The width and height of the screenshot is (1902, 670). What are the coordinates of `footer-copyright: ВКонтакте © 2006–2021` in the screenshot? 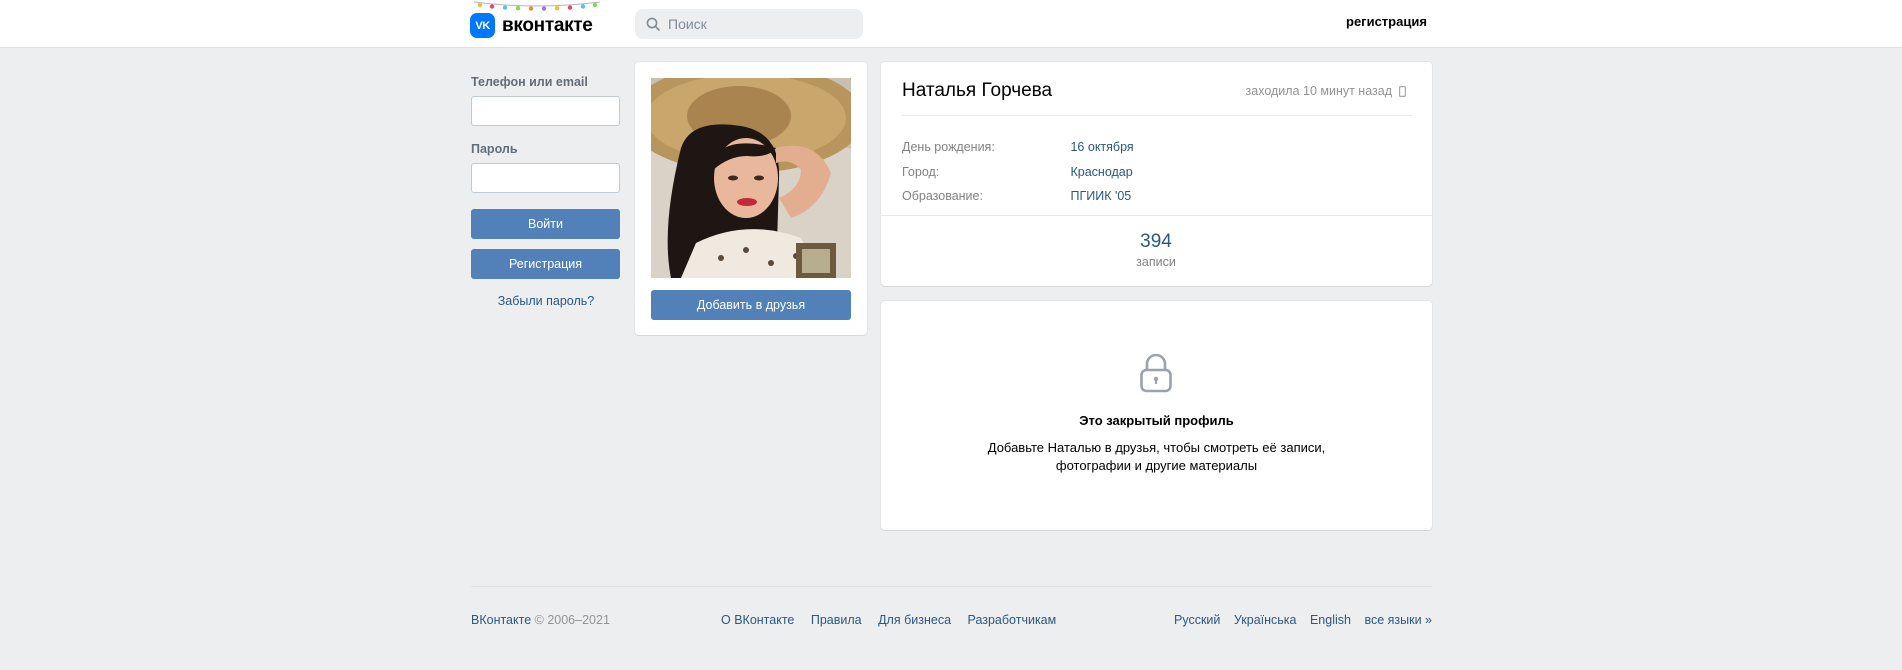 It's located at (540, 620).